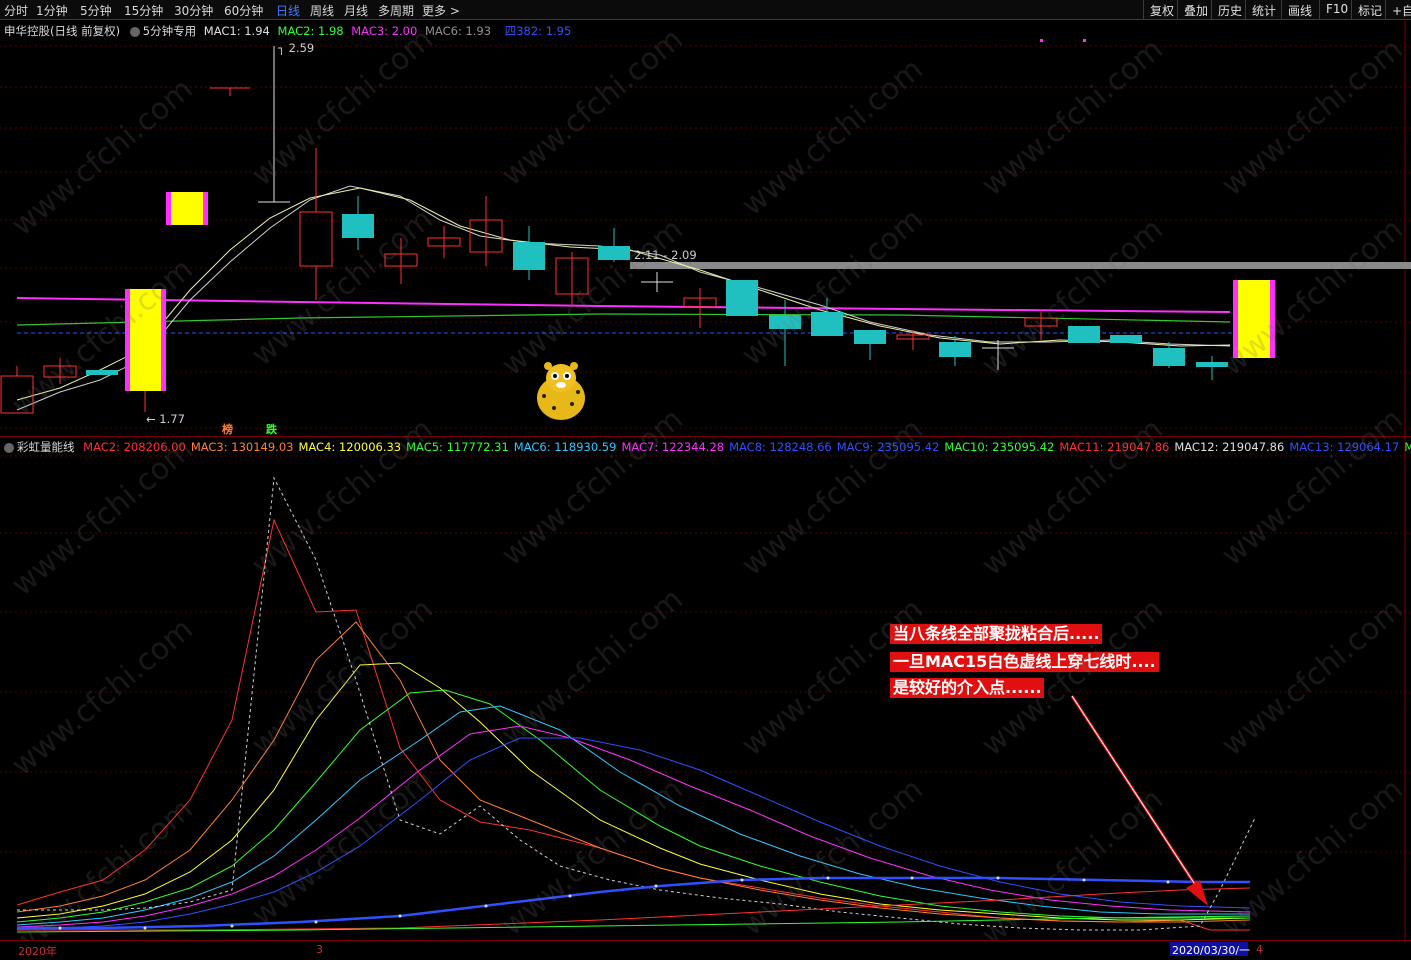 The width and height of the screenshot is (1411, 960). I want to click on price-band, so click(1020, 265).